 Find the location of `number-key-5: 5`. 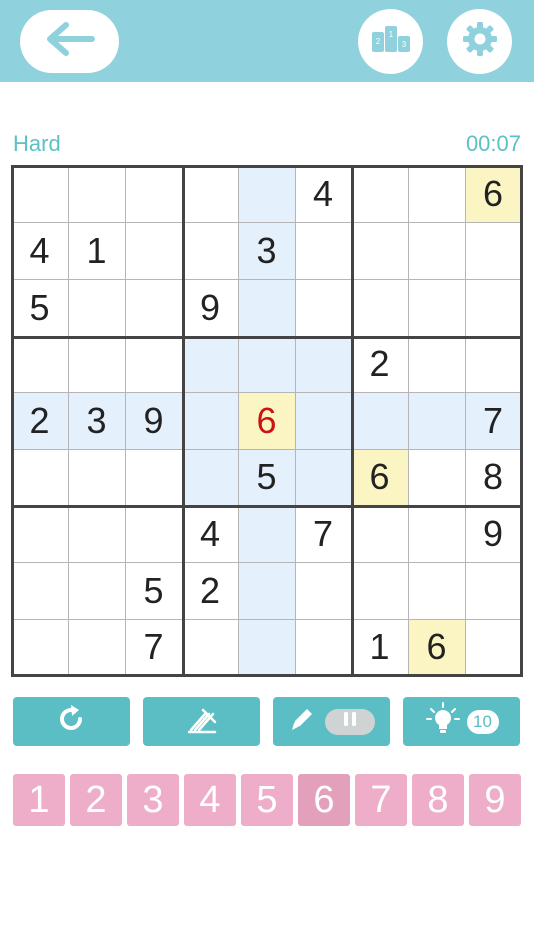

number-key-5: 5 is located at coordinates (267, 800).